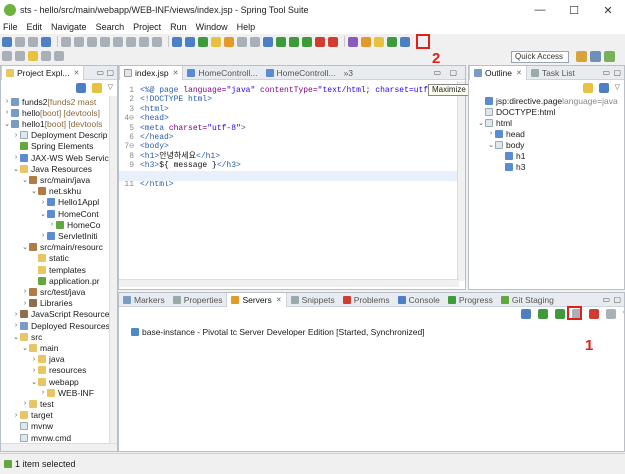 The image size is (625, 474). What do you see at coordinates (43, 73) in the screenshot?
I see `tab-project-explorer: Project Expl... ✕` at bounding box center [43, 73].